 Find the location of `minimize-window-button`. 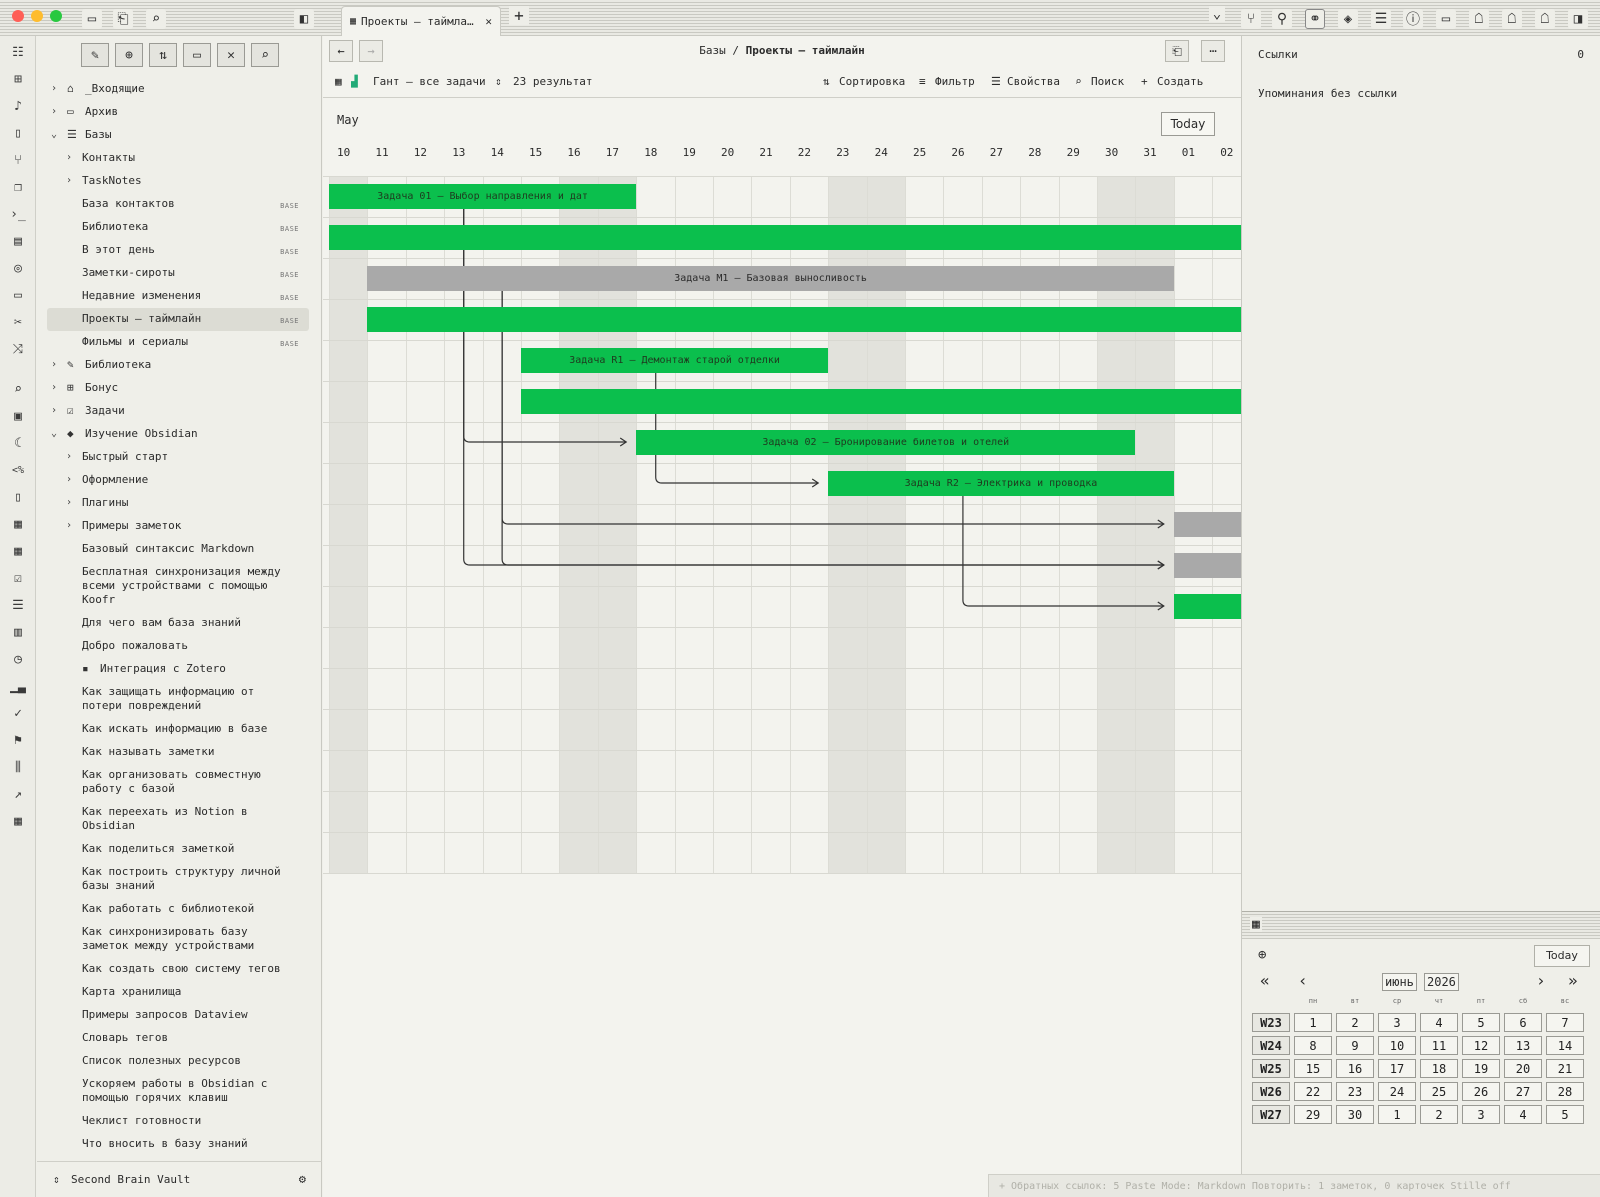

minimize-window-button is located at coordinates (37, 16).